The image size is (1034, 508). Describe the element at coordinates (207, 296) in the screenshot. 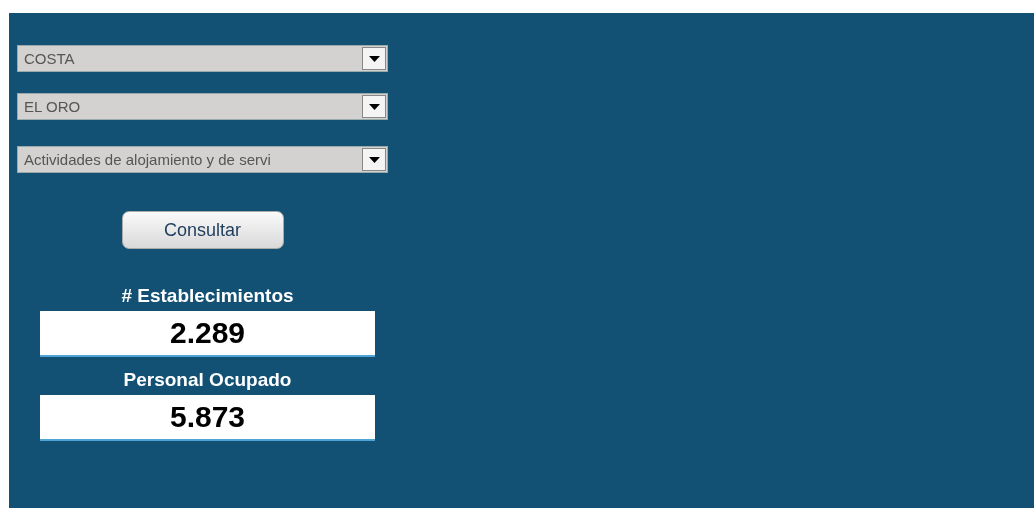

I see `metric-label: # Establecimientos` at that location.